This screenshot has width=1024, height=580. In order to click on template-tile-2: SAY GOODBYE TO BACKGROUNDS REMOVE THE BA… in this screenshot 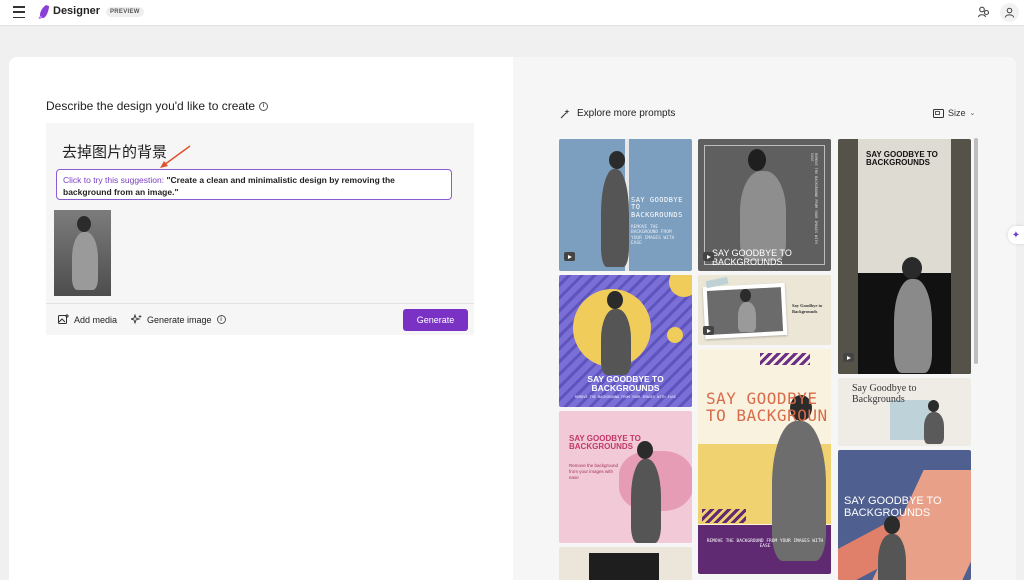, I will do `click(625, 341)`.